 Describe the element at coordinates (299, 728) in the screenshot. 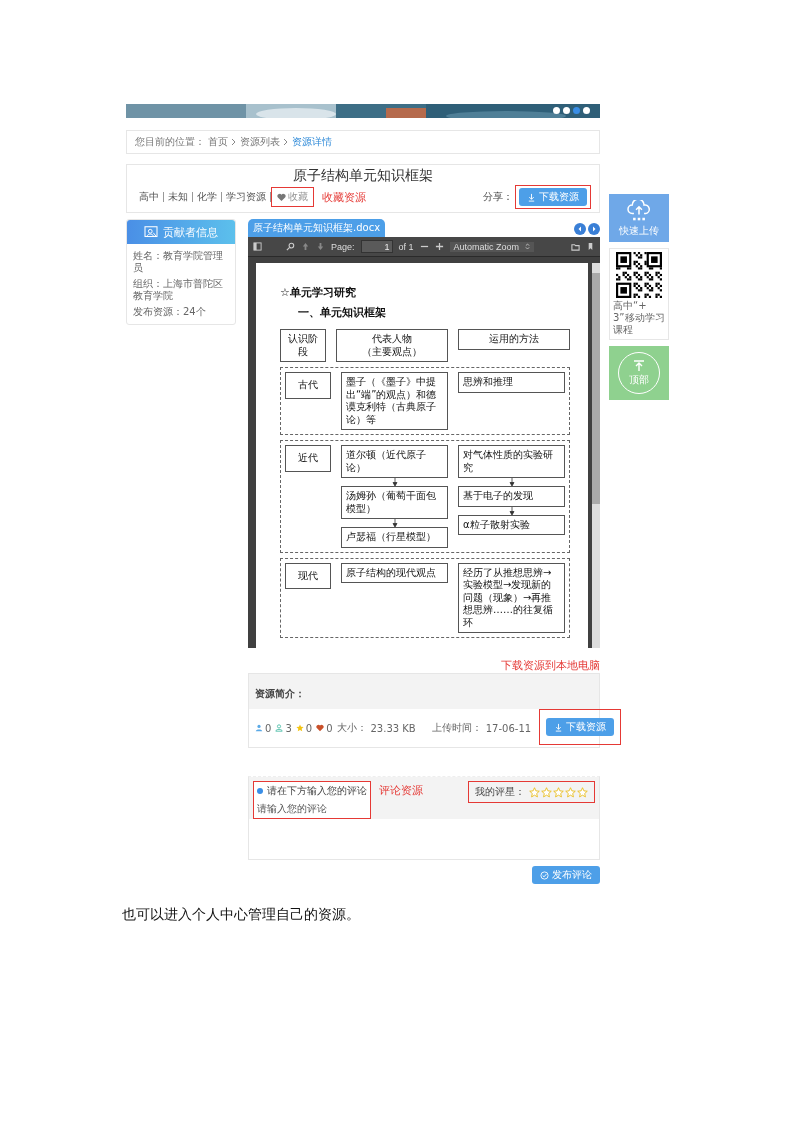

I see `star-icon` at that location.